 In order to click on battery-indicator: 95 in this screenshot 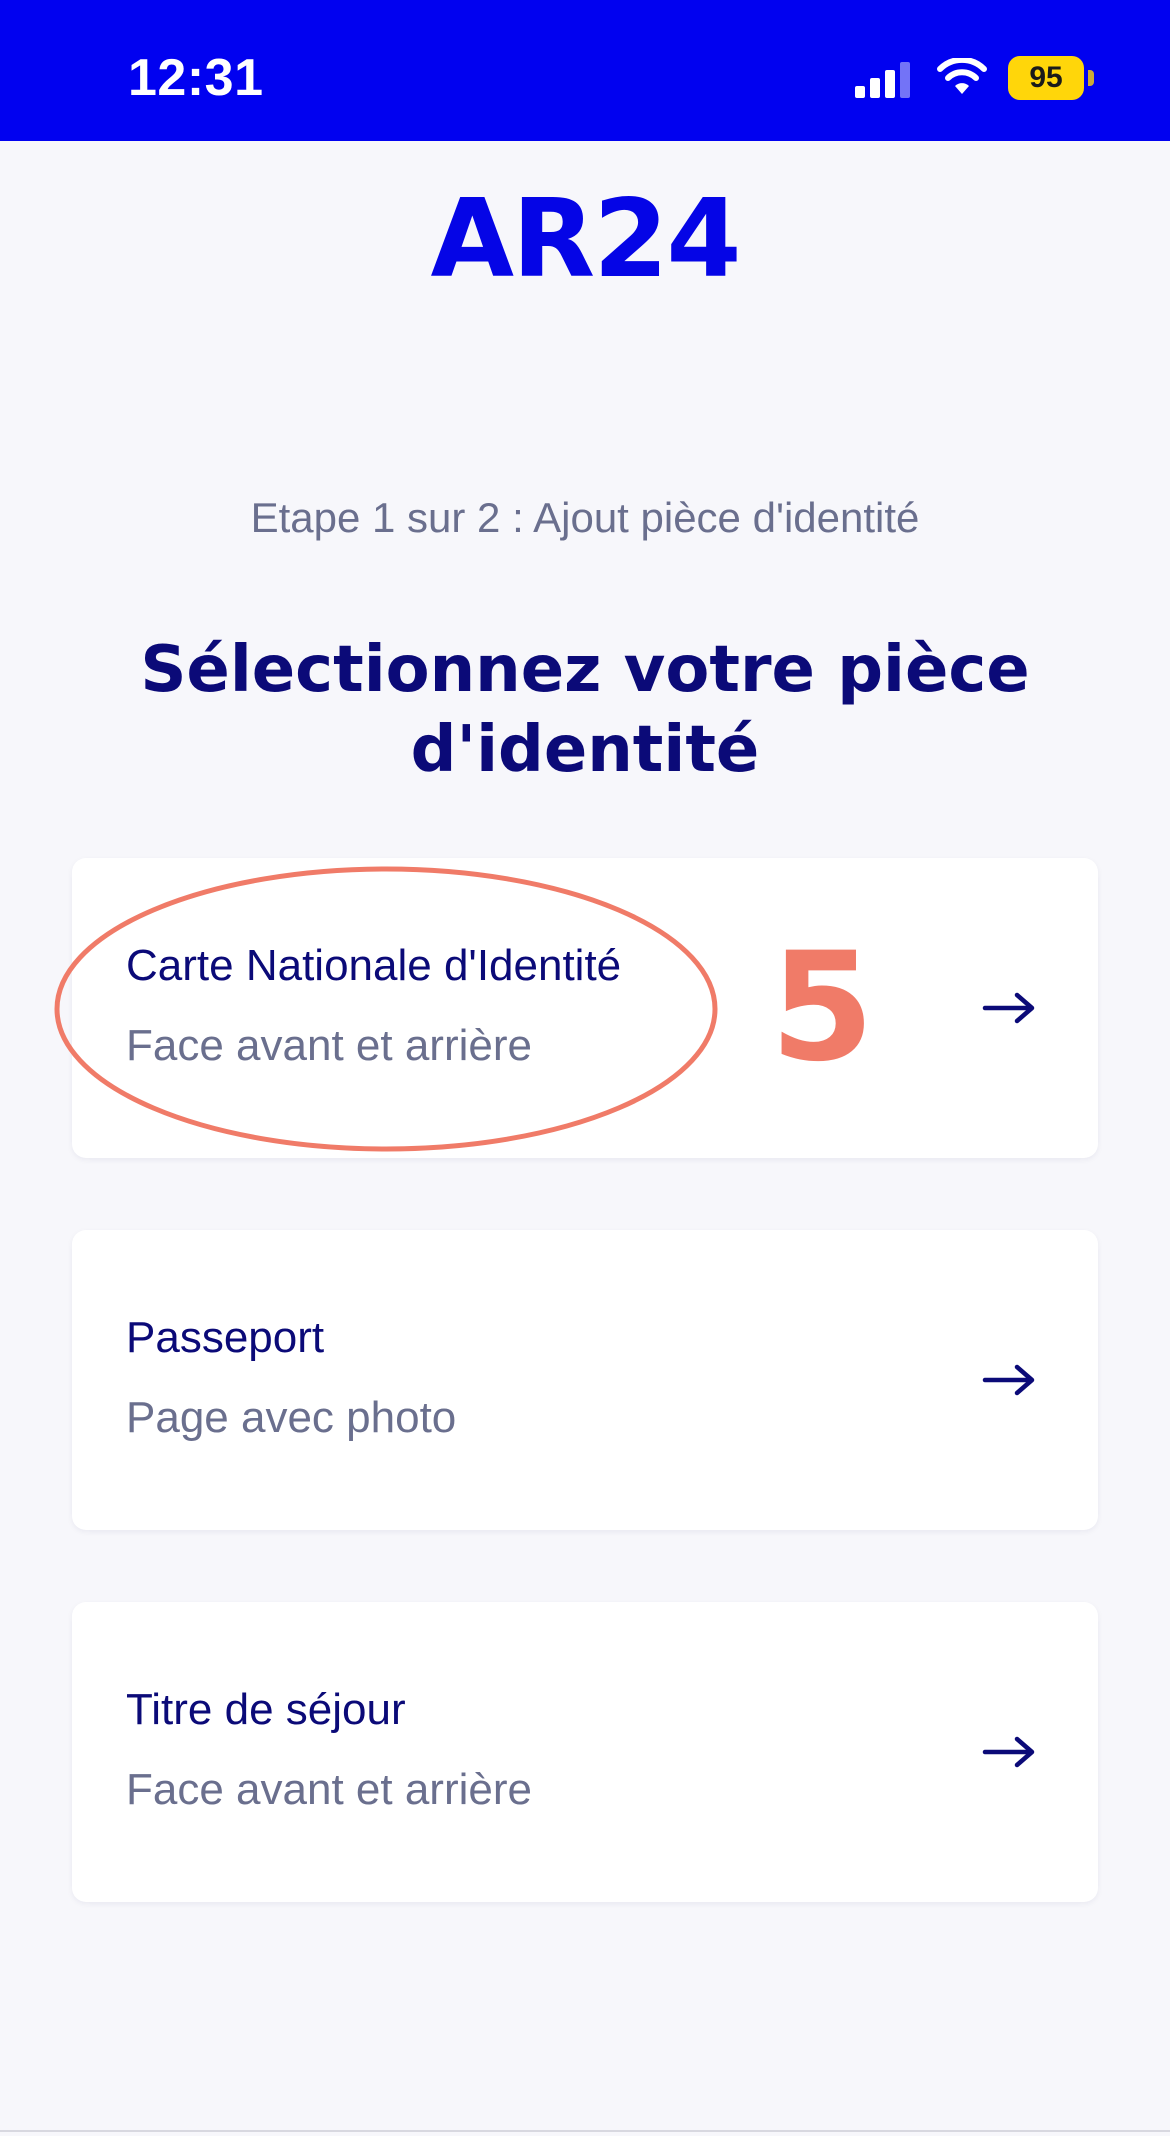, I will do `click(1051, 78)`.